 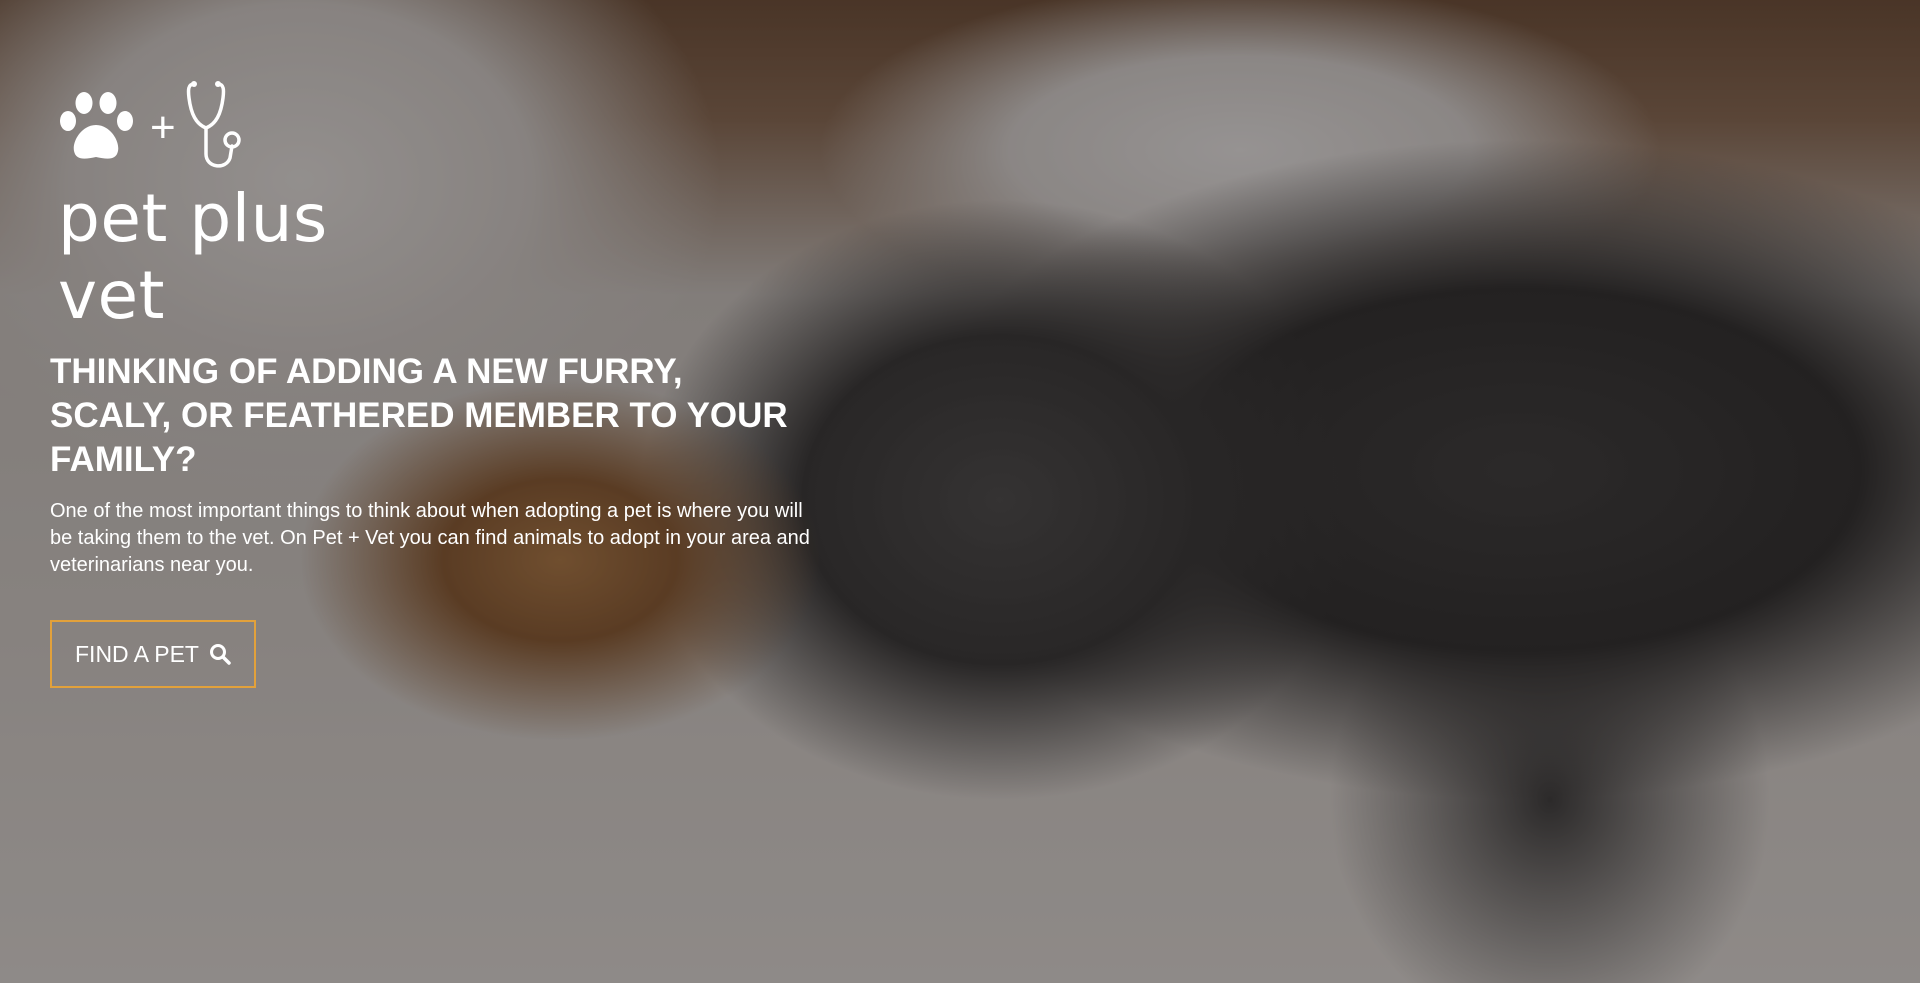 What do you see at coordinates (163, 127) in the screenshot?
I see `logo-plus-sign: +` at bounding box center [163, 127].